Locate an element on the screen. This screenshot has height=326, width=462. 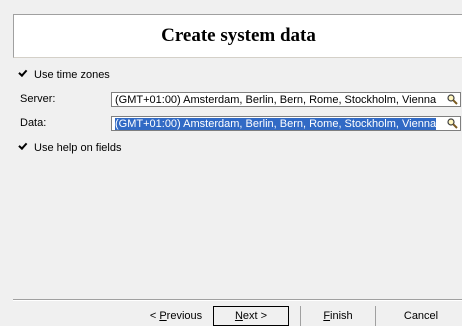
next-button: Next > is located at coordinates (251, 316).